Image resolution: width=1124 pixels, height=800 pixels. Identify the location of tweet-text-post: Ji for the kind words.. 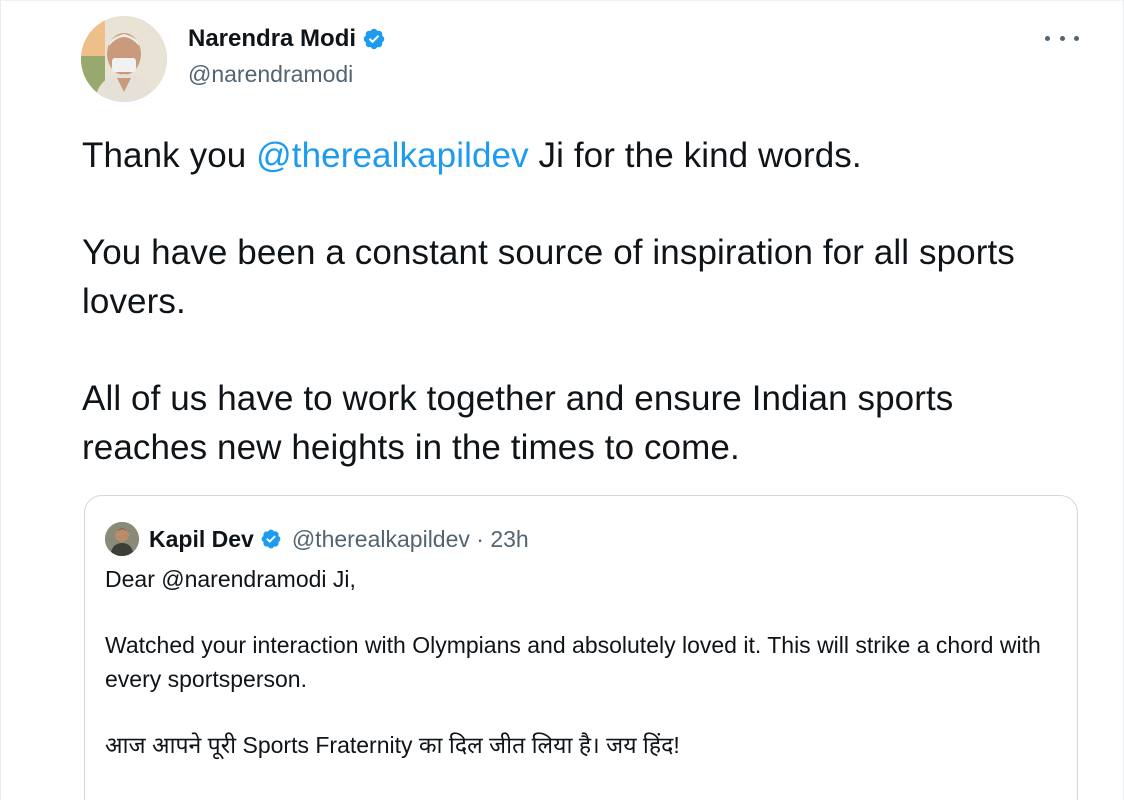
(695, 155).